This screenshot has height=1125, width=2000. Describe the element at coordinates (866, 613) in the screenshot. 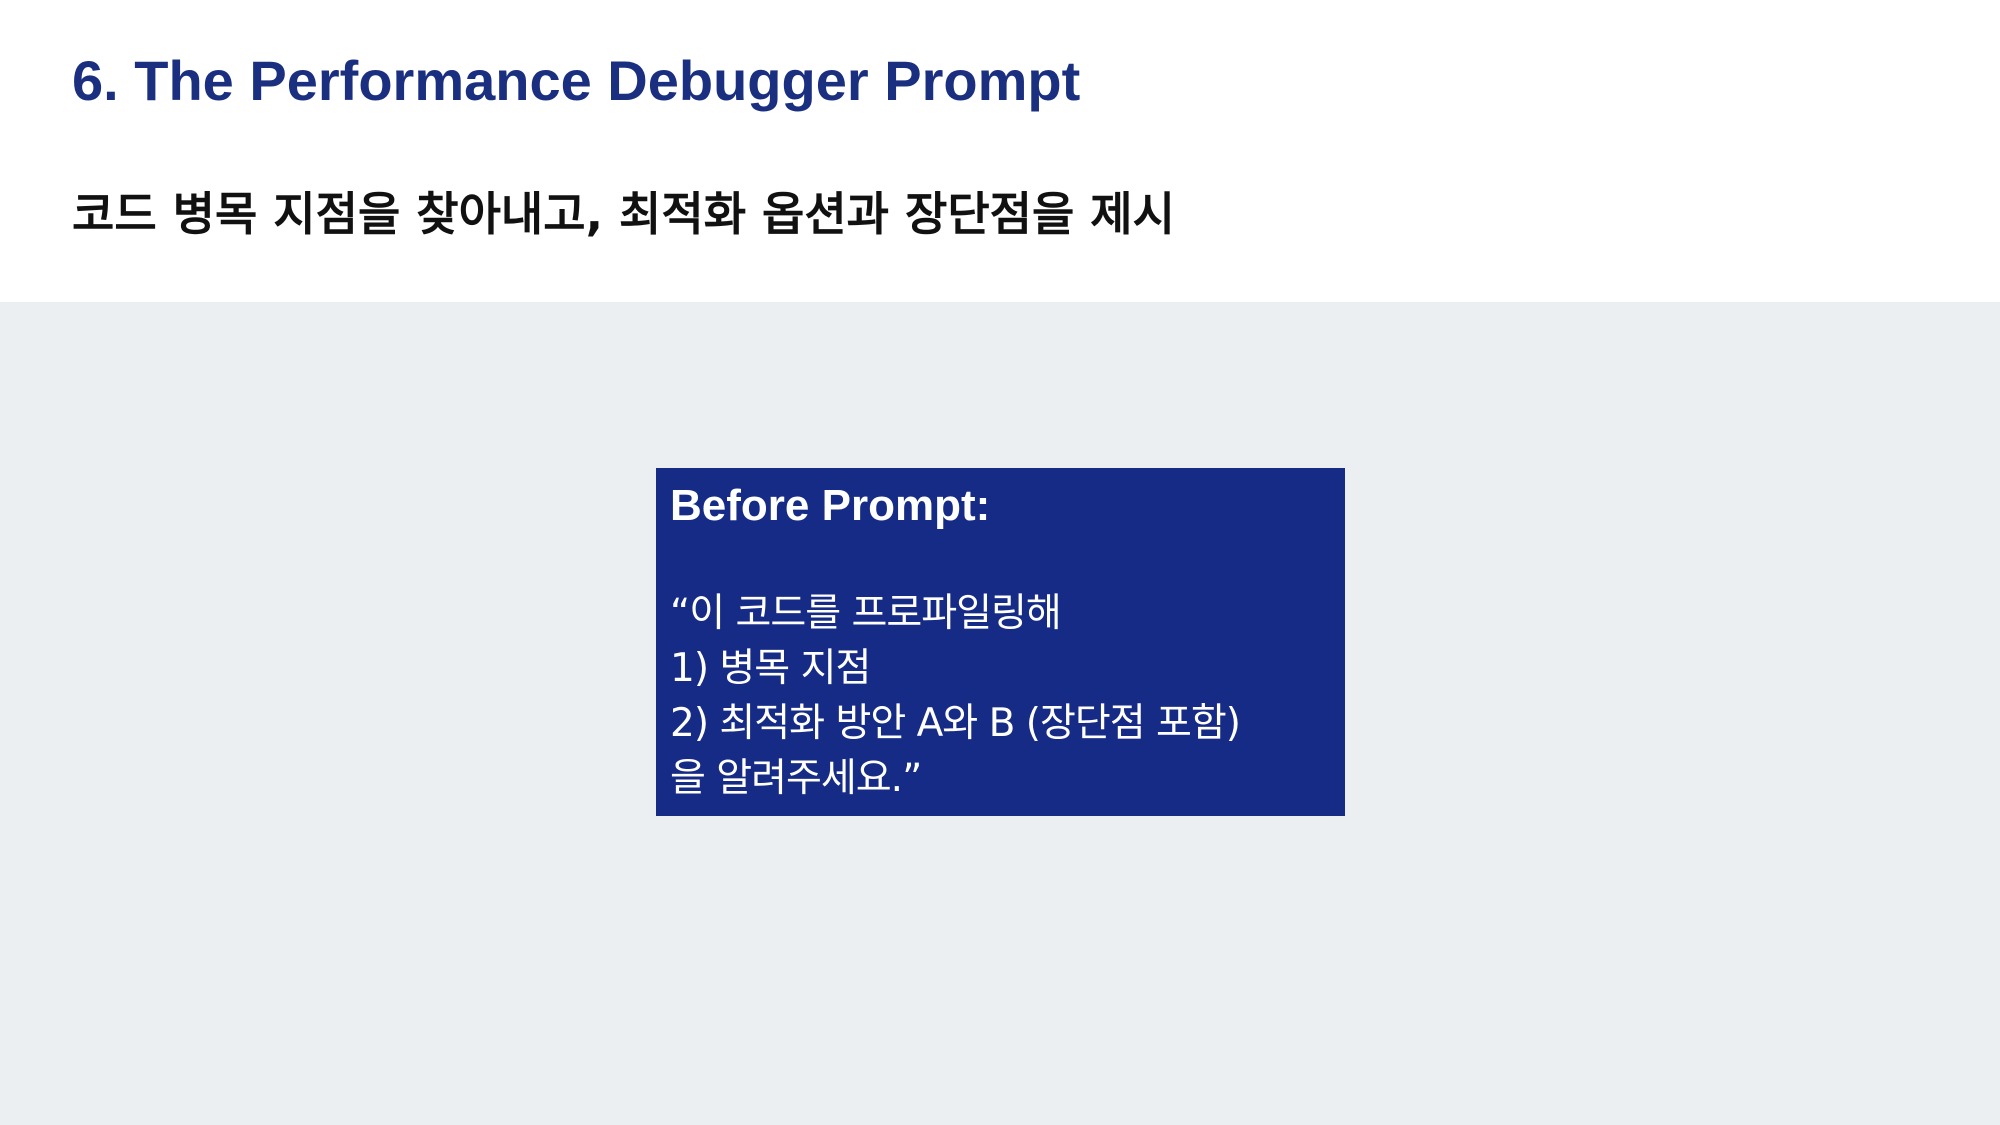

I see `prompt-line-1: “이 코드를 프로파일링해` at that location.